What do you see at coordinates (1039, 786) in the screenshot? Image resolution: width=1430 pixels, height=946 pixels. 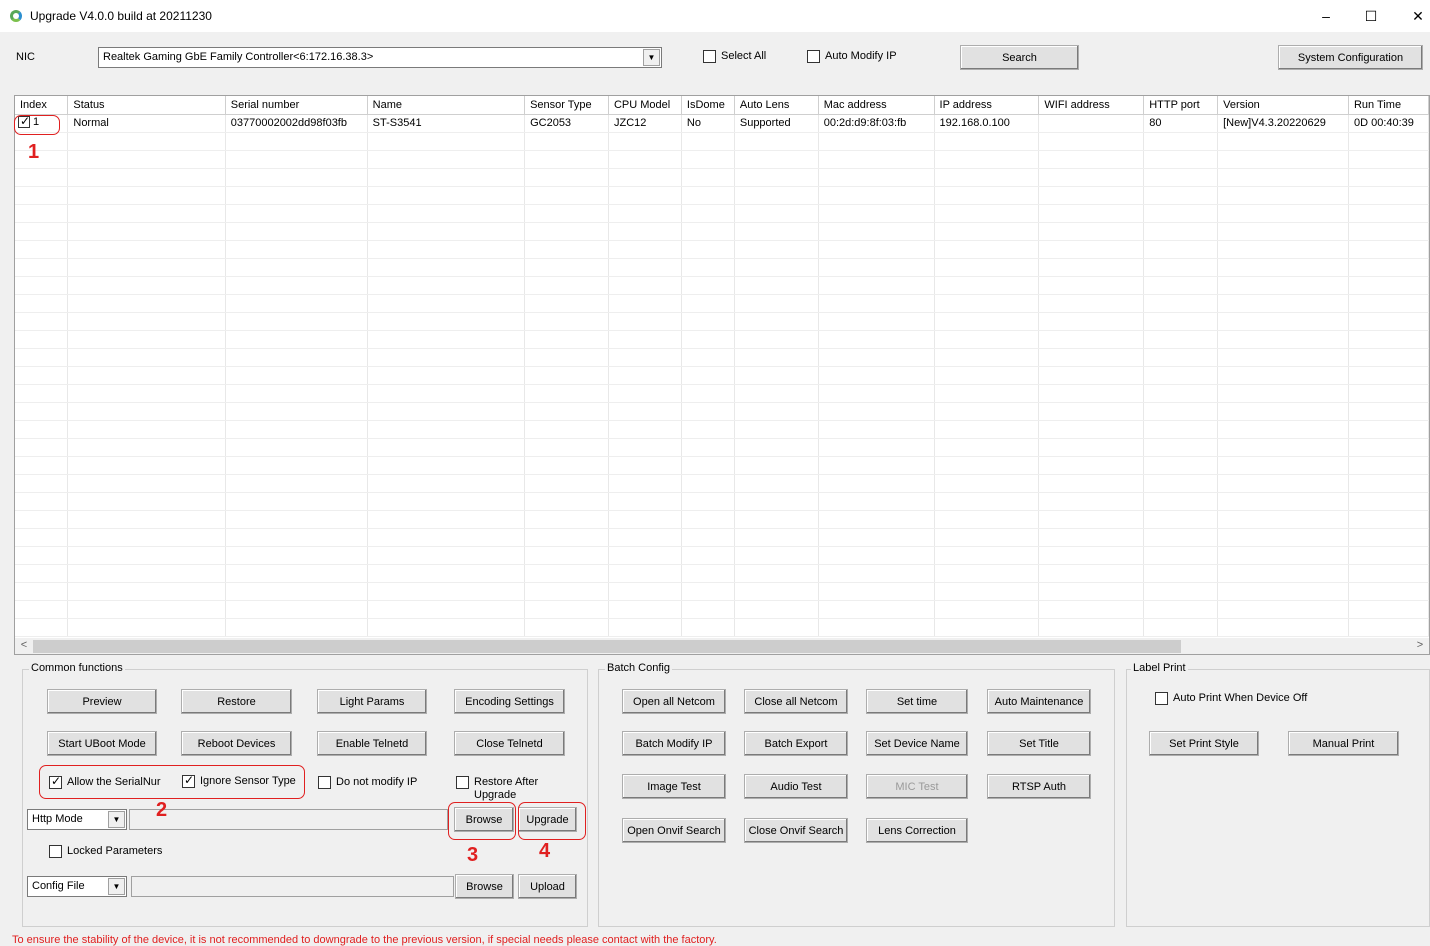 I see `rtsp-auth-button: RTSP Auth` at bounding box center [1039, 786].